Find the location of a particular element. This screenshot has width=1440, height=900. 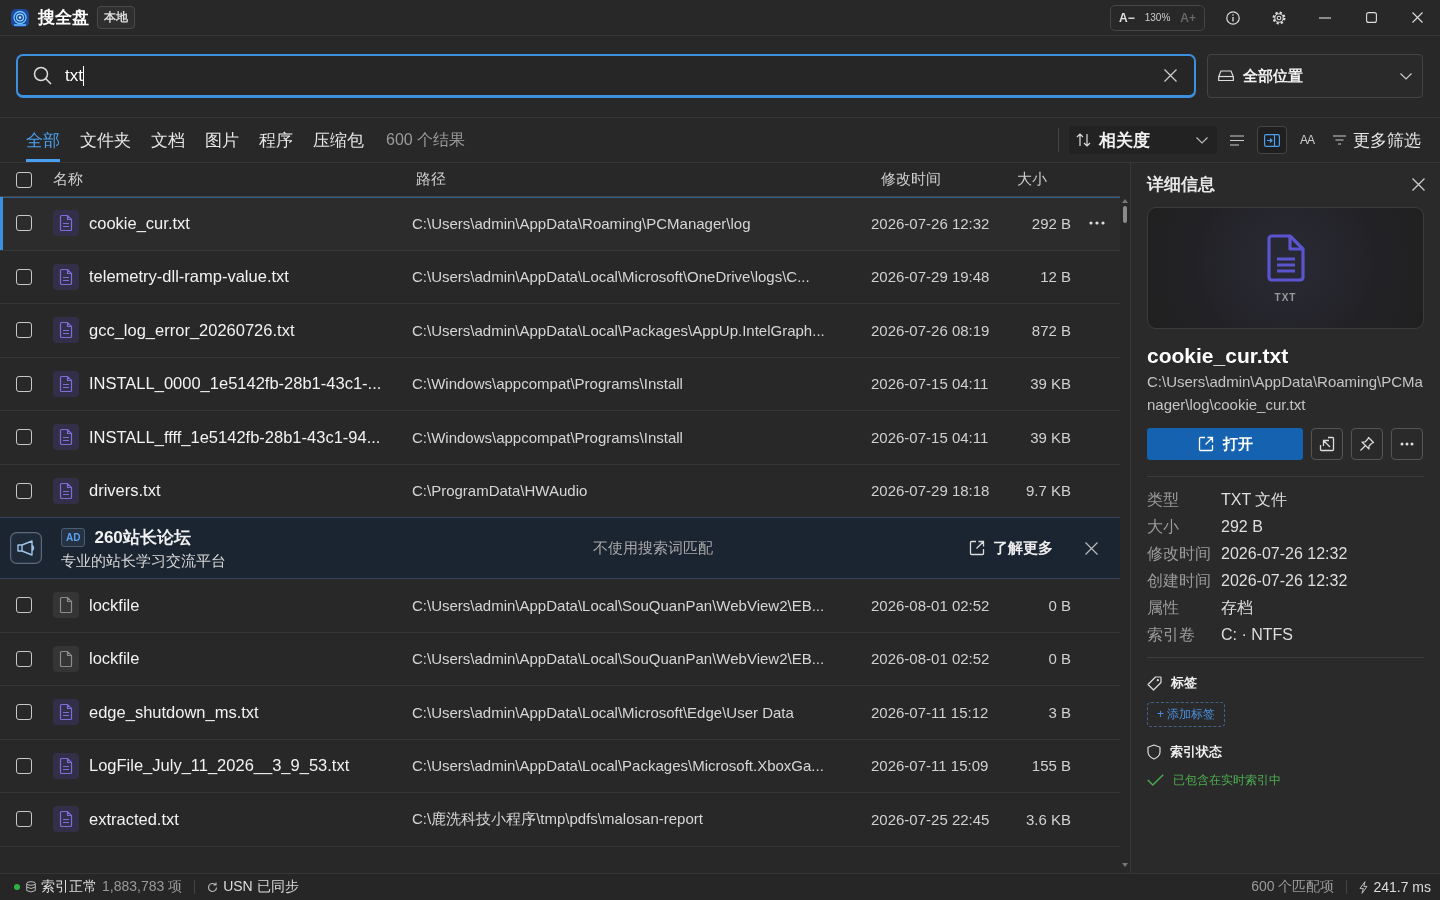

file-size: 0 B is located at coordinates (1059, 605).